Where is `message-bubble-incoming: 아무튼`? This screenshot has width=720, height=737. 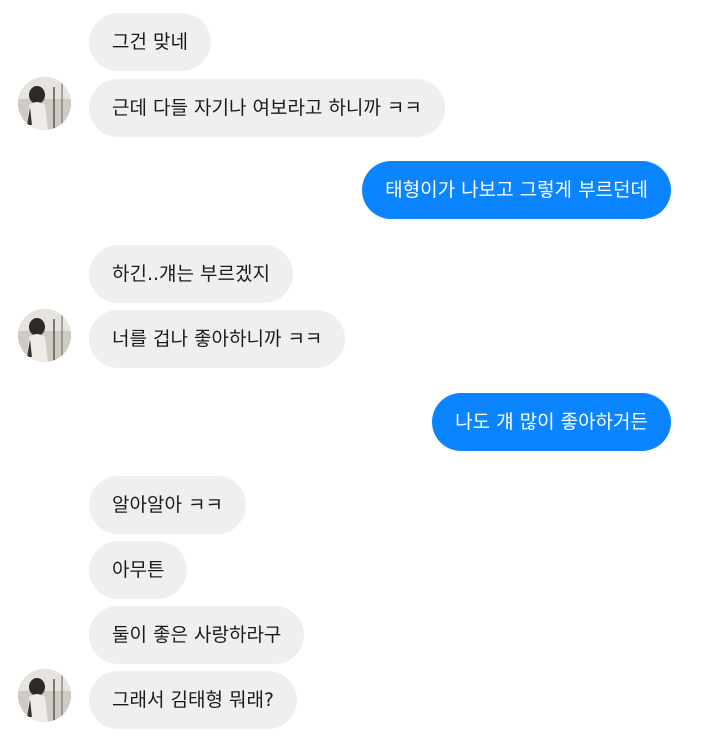 message-bubble-incoming: 아무튼 is located at coordinates (138, 570).